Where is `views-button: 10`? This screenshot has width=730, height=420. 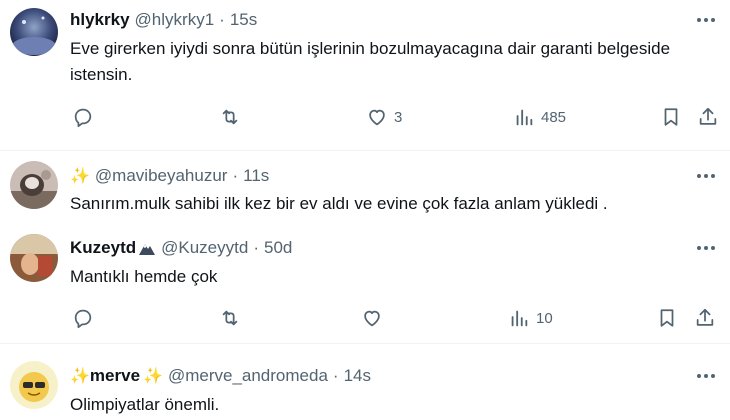 views-button: 10 is located at coordinates (530, 318).